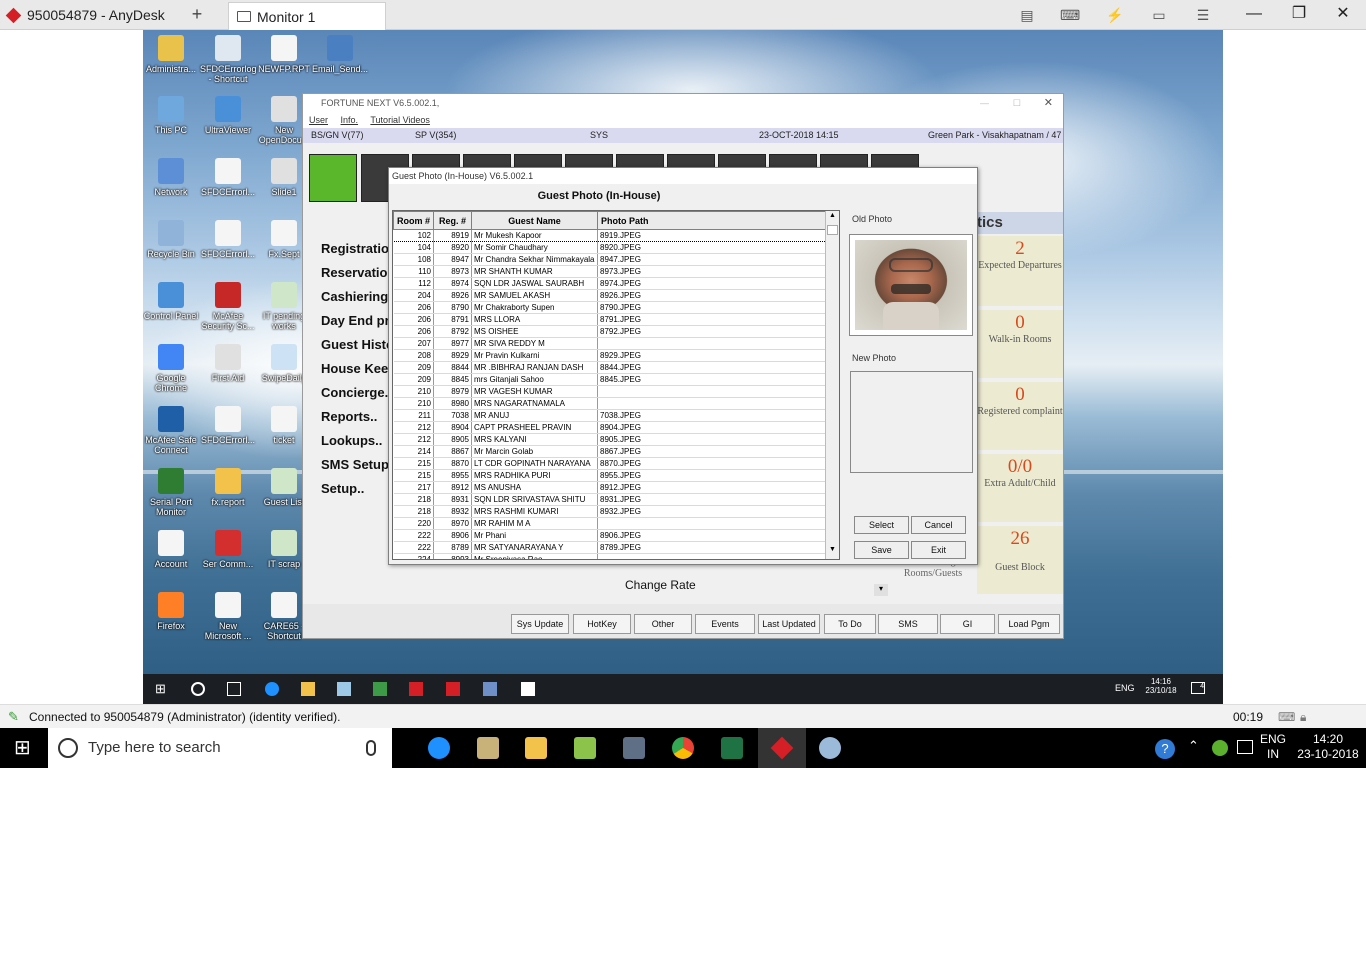 The width and height of the screenshot is (1366, 956). Describe the element at coordinates (490, 689) in the screenshot. I see `remote-network-app-icon` at that location.